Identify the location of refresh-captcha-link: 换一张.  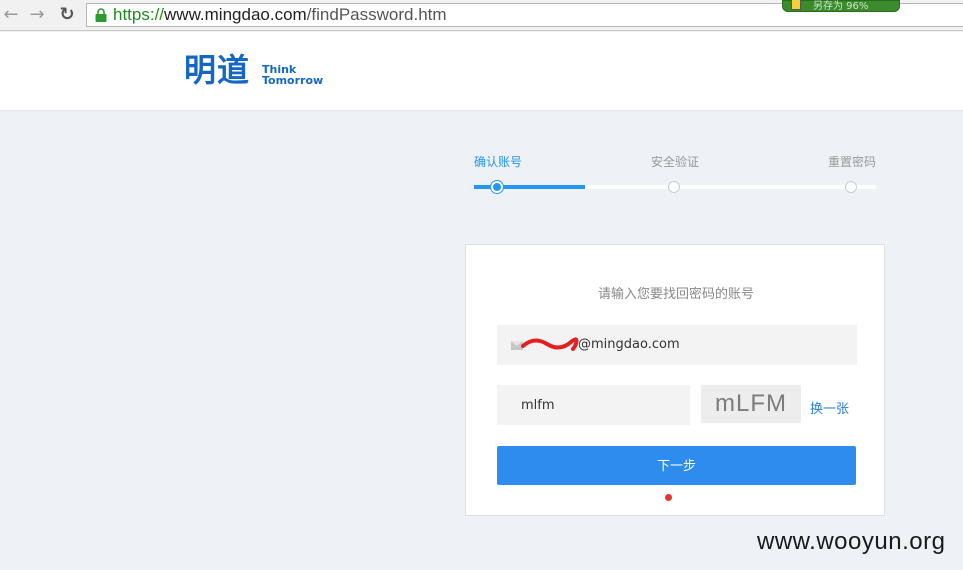
(829, 407).